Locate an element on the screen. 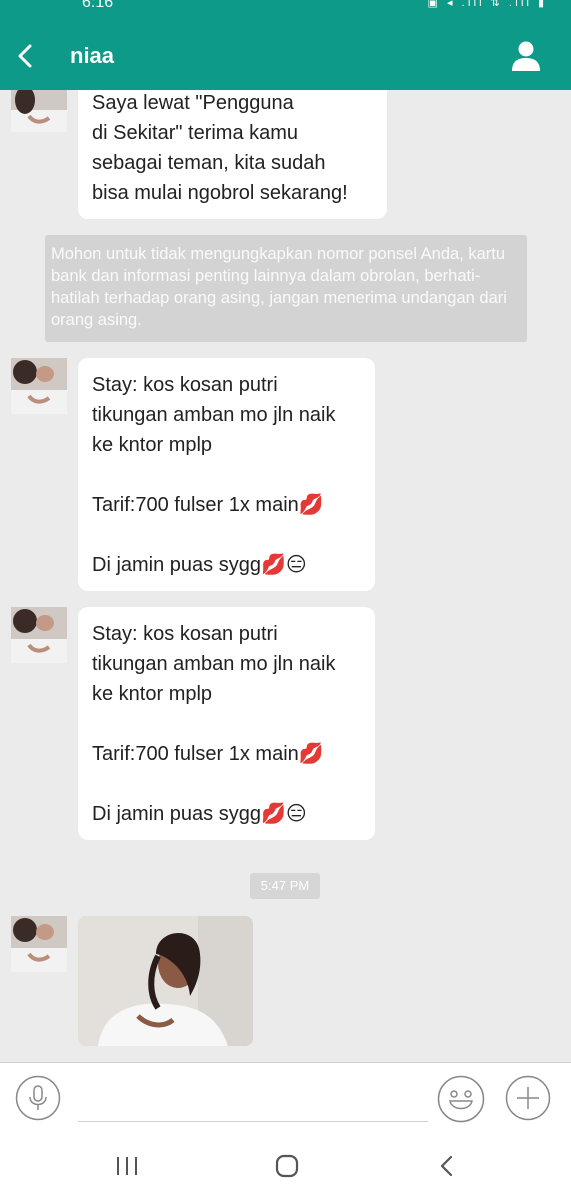 This screenshot has width=571, height=1199. home-button is located at coordinates (287, 1166).